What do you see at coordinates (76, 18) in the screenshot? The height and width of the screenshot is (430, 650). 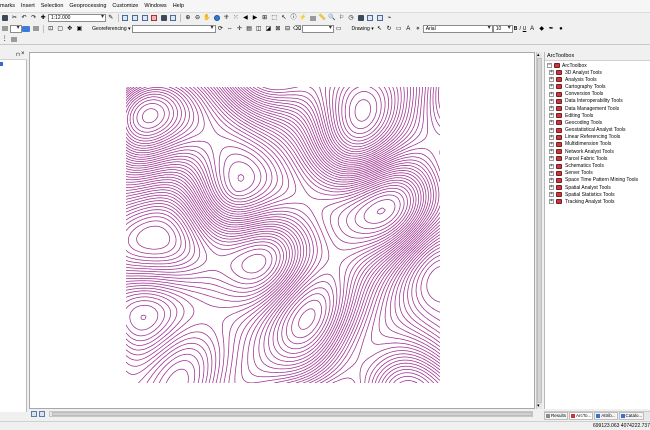 I see `map-scale-combo: 1:12.000` at bounding box center [76, 18].